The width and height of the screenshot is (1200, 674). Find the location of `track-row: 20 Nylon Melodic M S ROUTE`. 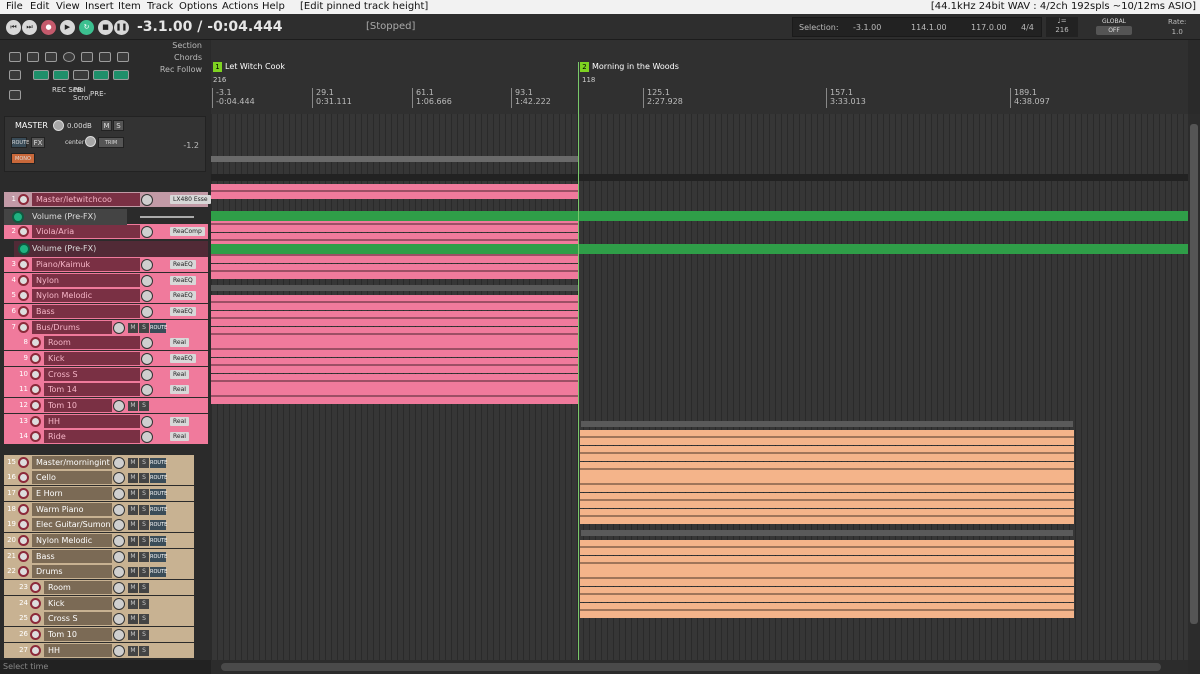

track-row: 20 Nylon Melodic M S ROUTE is located at coordinates (99, 540).